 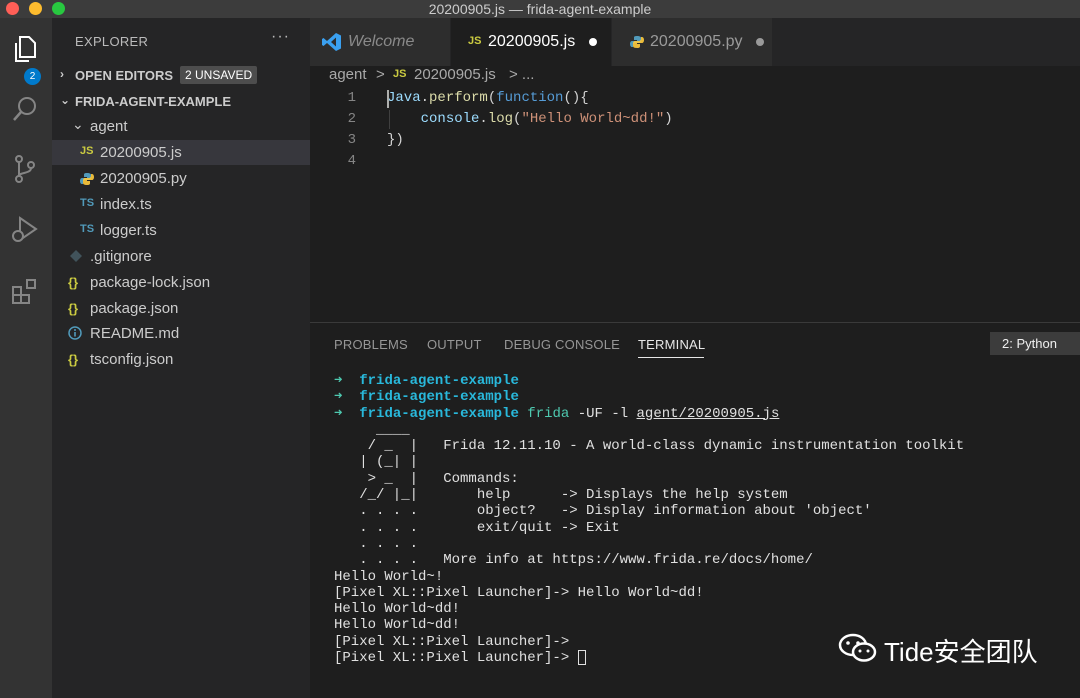 What do you see at coordinates (351, 161) in the screenshot?
I see `line-number: 4` at bounding box center [351, 161].